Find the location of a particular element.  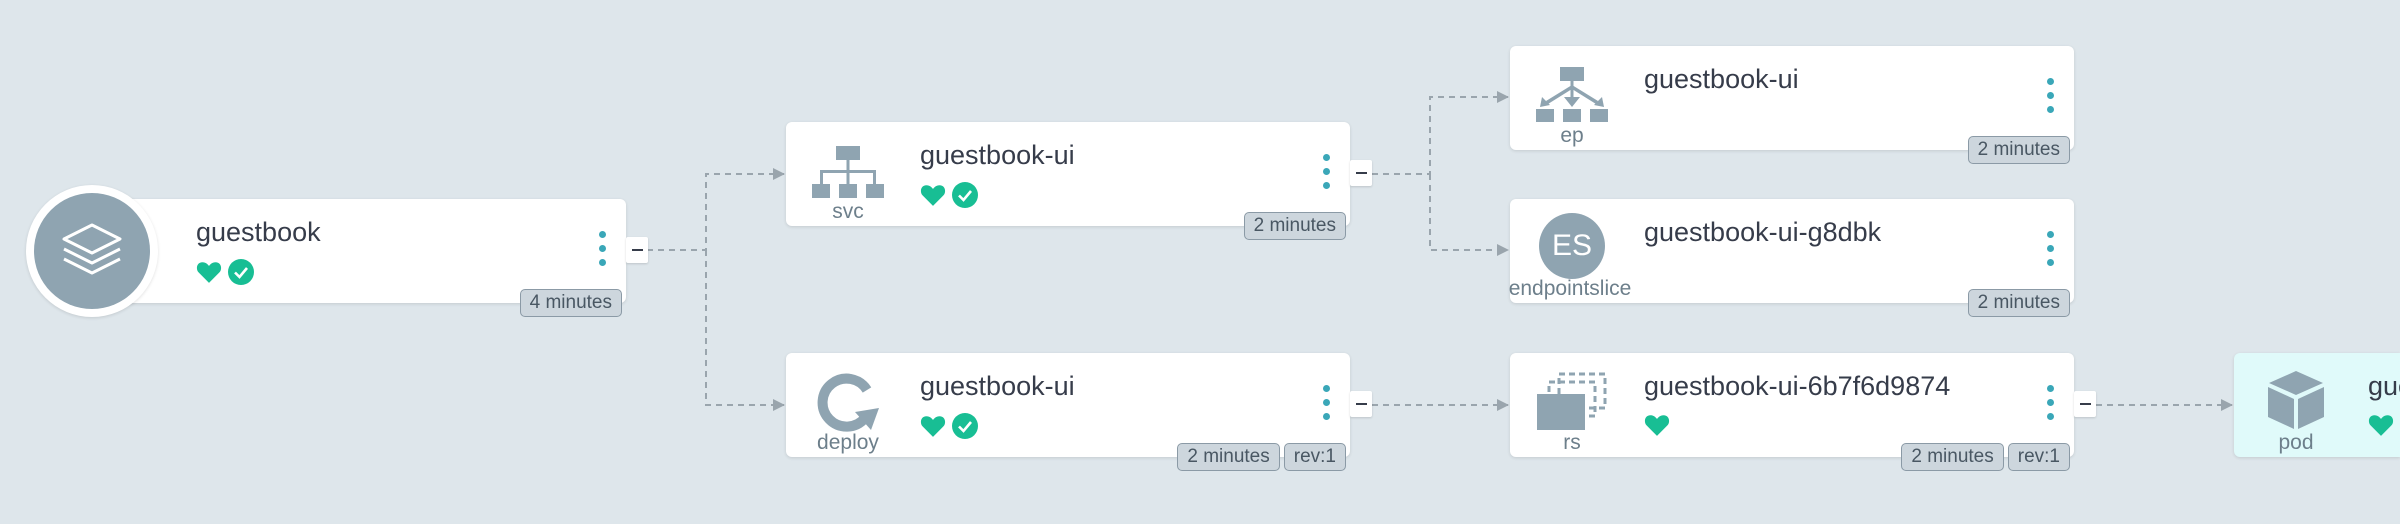

endpoints-icon is located at coordinates (1572, 94).